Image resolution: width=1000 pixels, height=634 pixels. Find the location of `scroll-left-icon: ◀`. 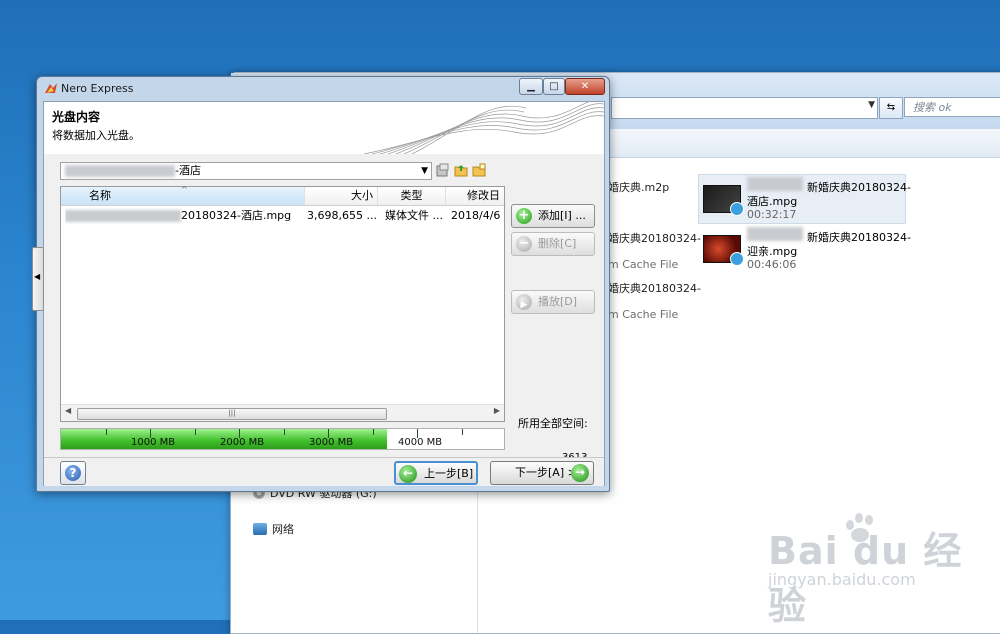

scroll-left-icon: ◀ is located at coordinates (68, 410).